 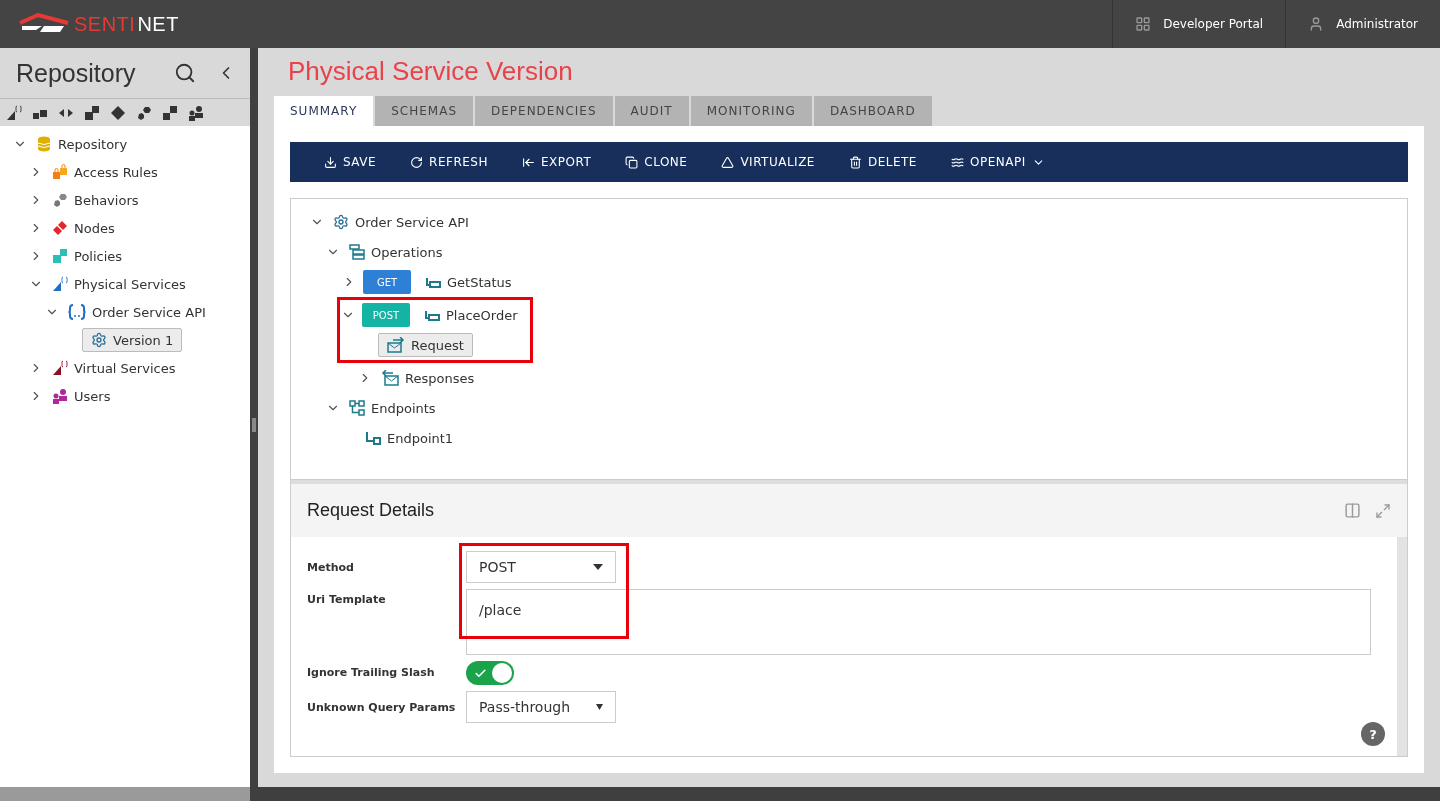 What do you see at coordinates (44, 144) in the screenshot?
I see `database-icon` at bounding box center [44, 144].